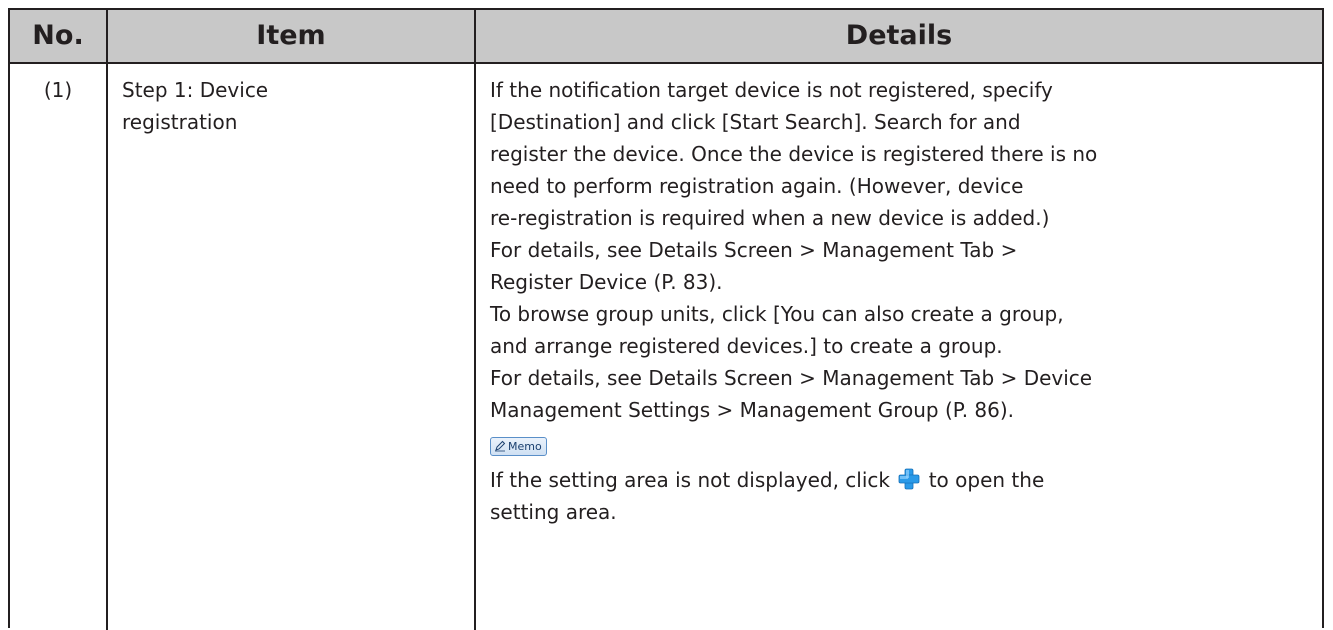 This screenshot has height=630, width=1333. What do you see at coordinates (500, 446) in the screenshot?
I see `memo-pencil-icon` at bounding box center [500, 446].